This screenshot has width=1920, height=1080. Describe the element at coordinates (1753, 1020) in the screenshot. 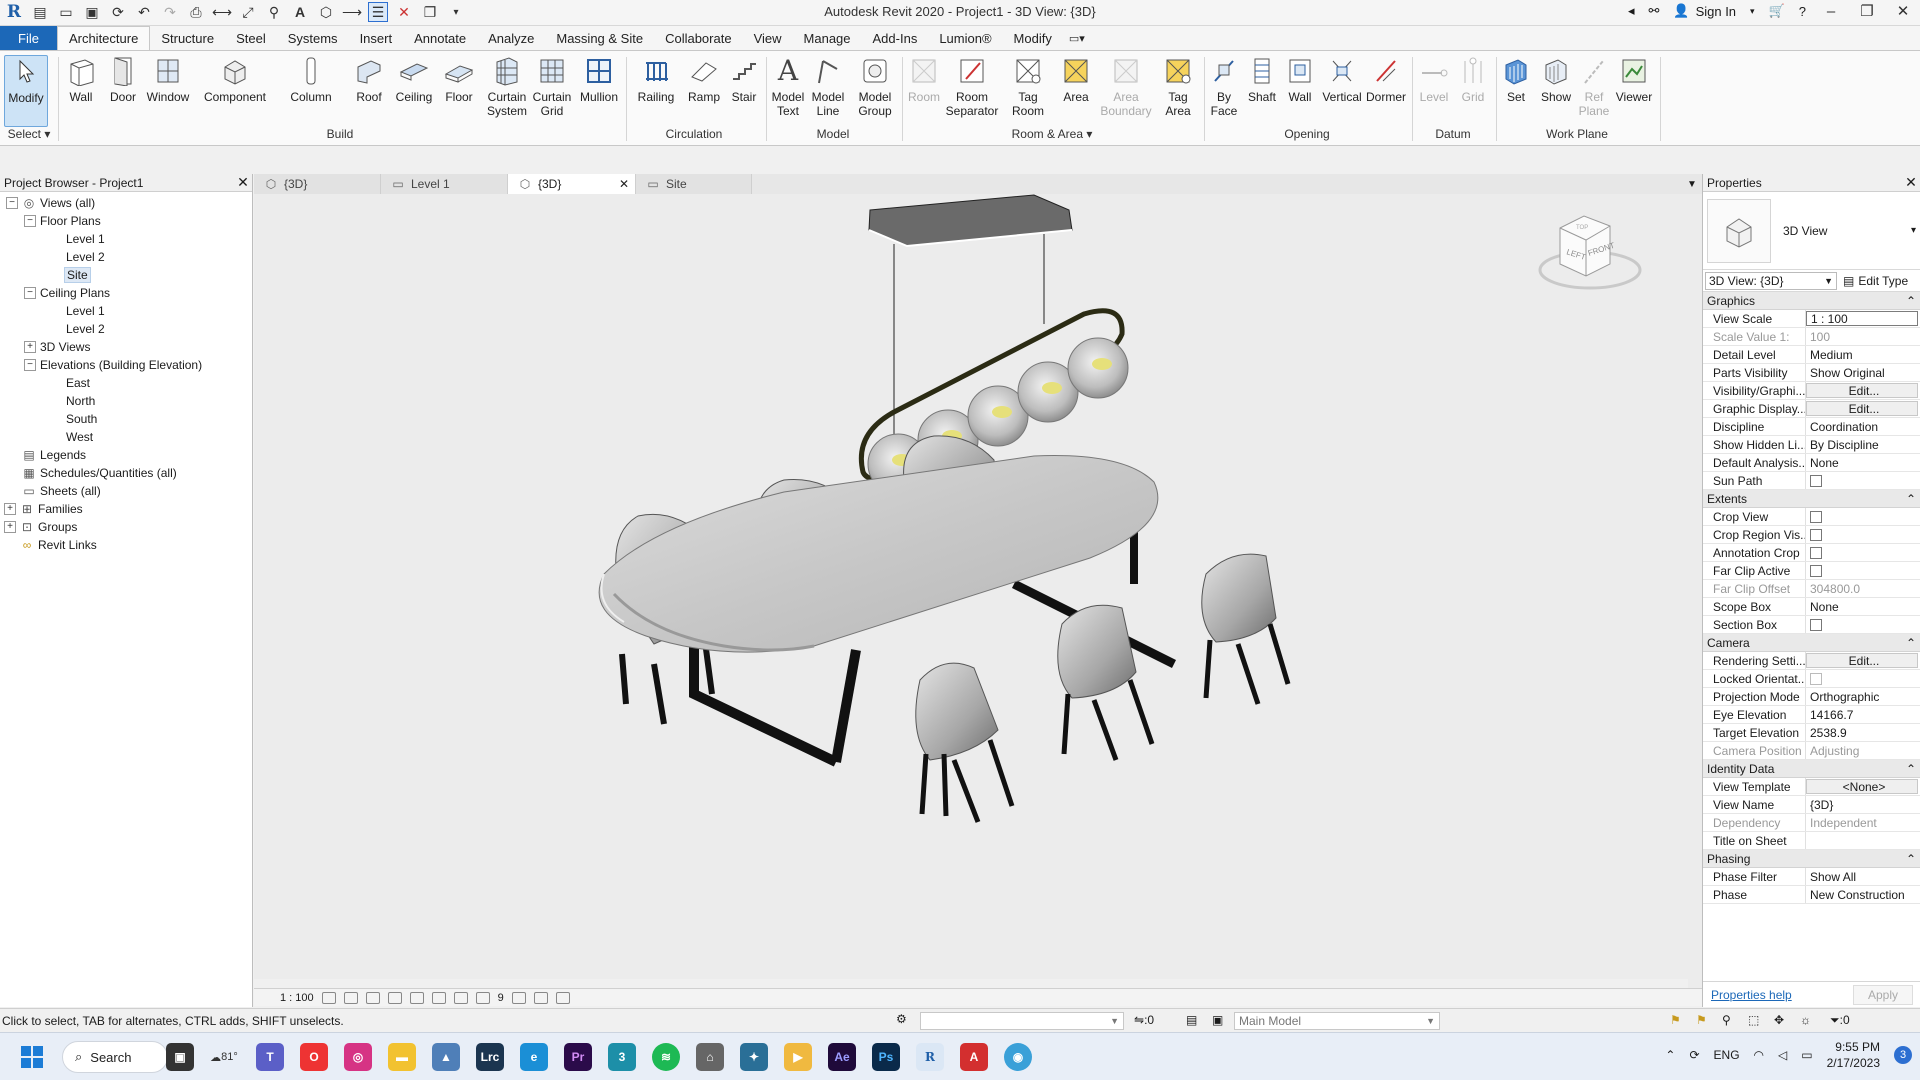

I see `select-by-face-icon: ⬚` at that location.